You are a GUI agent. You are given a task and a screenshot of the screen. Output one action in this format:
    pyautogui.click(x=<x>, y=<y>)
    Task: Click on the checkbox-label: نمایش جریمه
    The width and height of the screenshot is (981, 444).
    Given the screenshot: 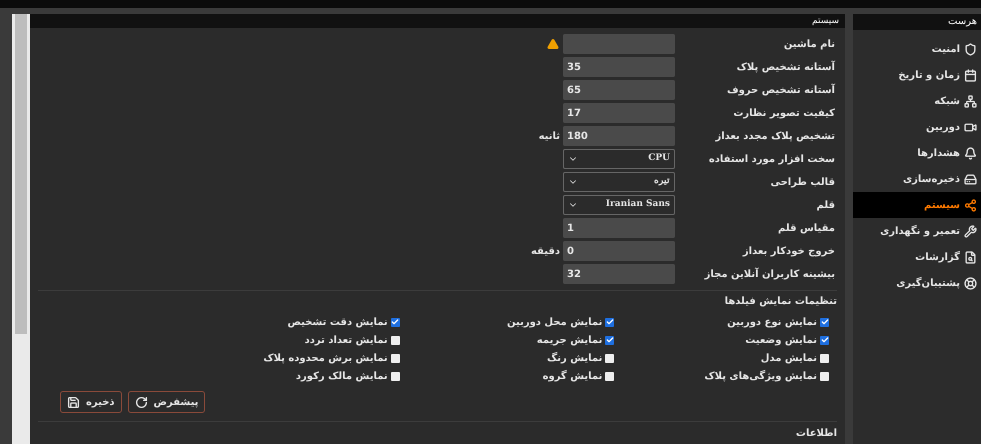 What is the action you would take?
    pyautogui.click(x=569, y=341)
    